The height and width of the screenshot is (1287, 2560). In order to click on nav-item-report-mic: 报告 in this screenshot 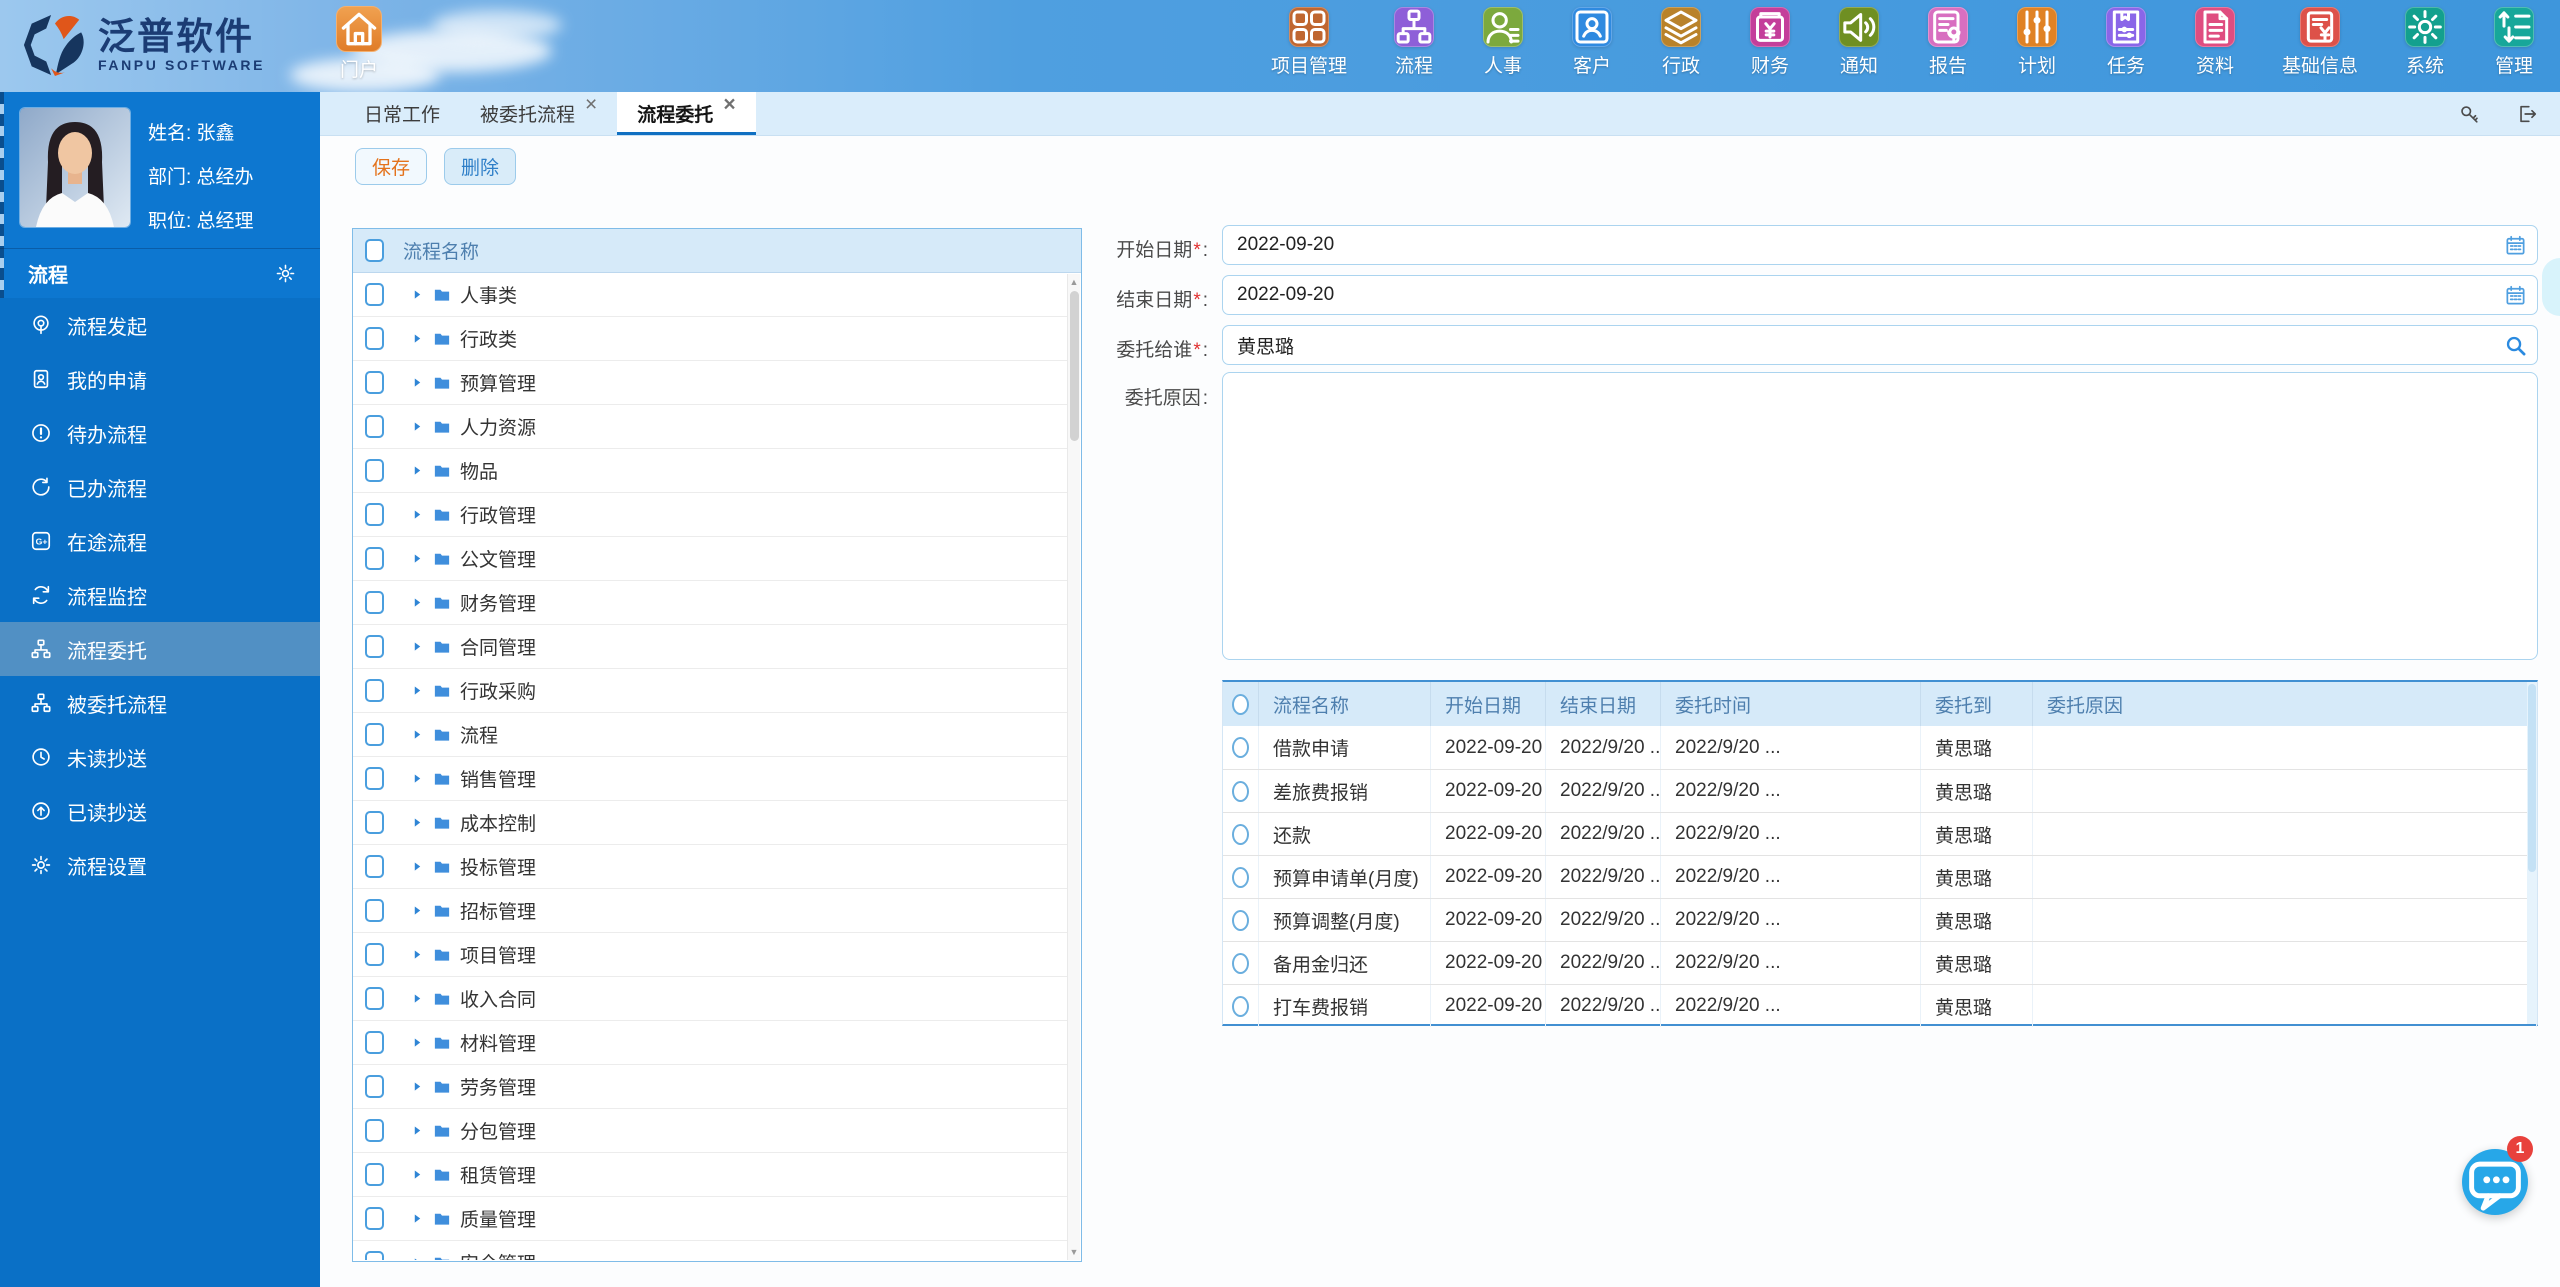, I will do `click(1948, 42)`.